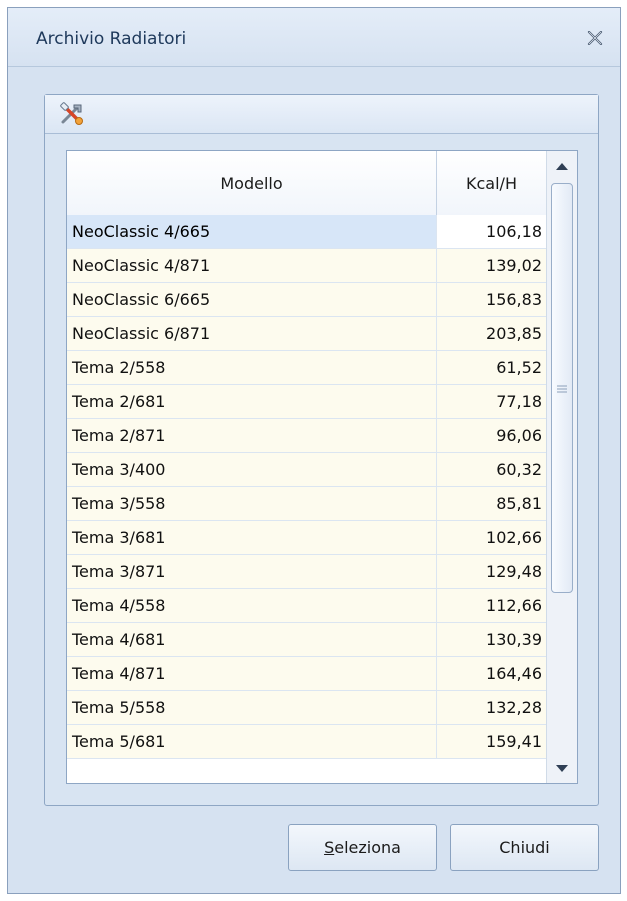  I want to click on cell-modello: NeoClassic 4/665, so click(252, 231).